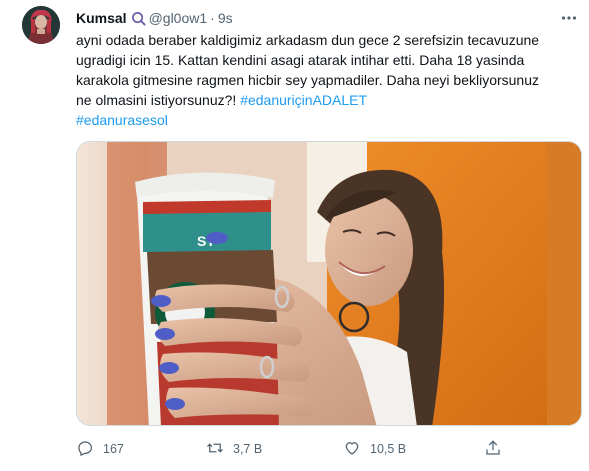  Describe the element at coordinates (122, 120) in the screenshot. I see `hashtag-link: #edanurasesol` at that location.